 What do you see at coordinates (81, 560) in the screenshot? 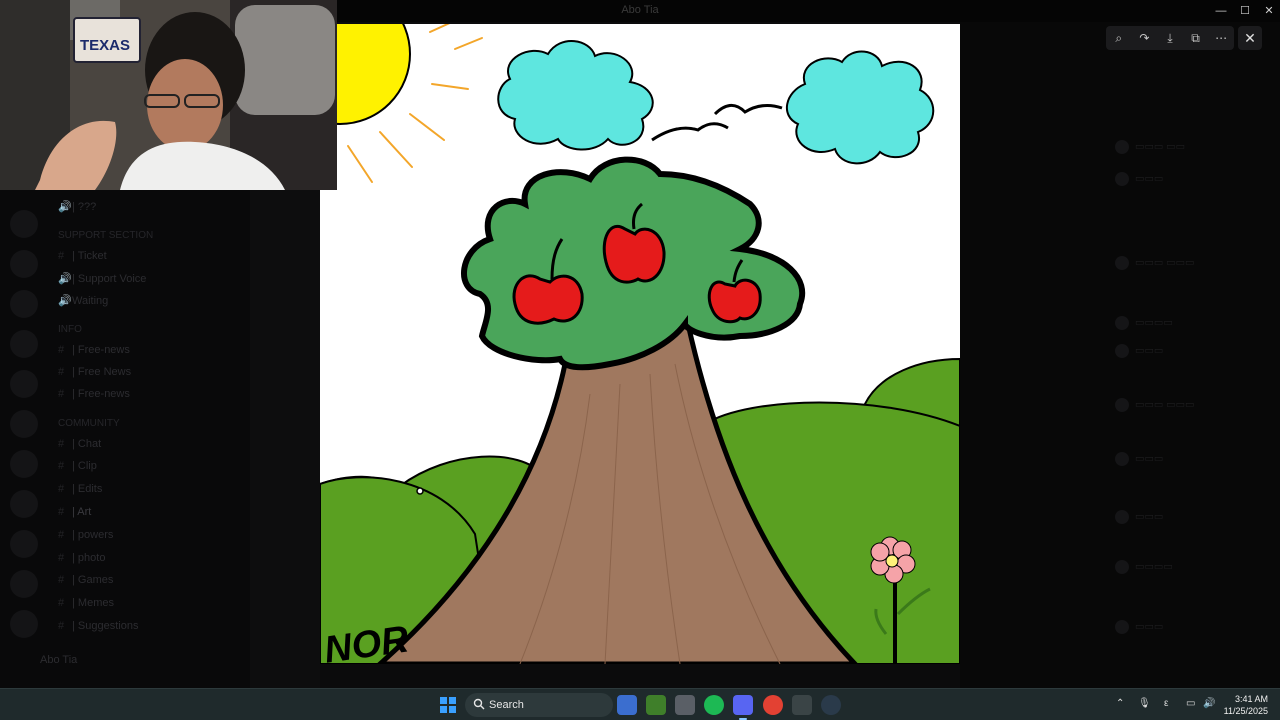
I see `channel-item: # | photo` at bounding box center [81, 560].